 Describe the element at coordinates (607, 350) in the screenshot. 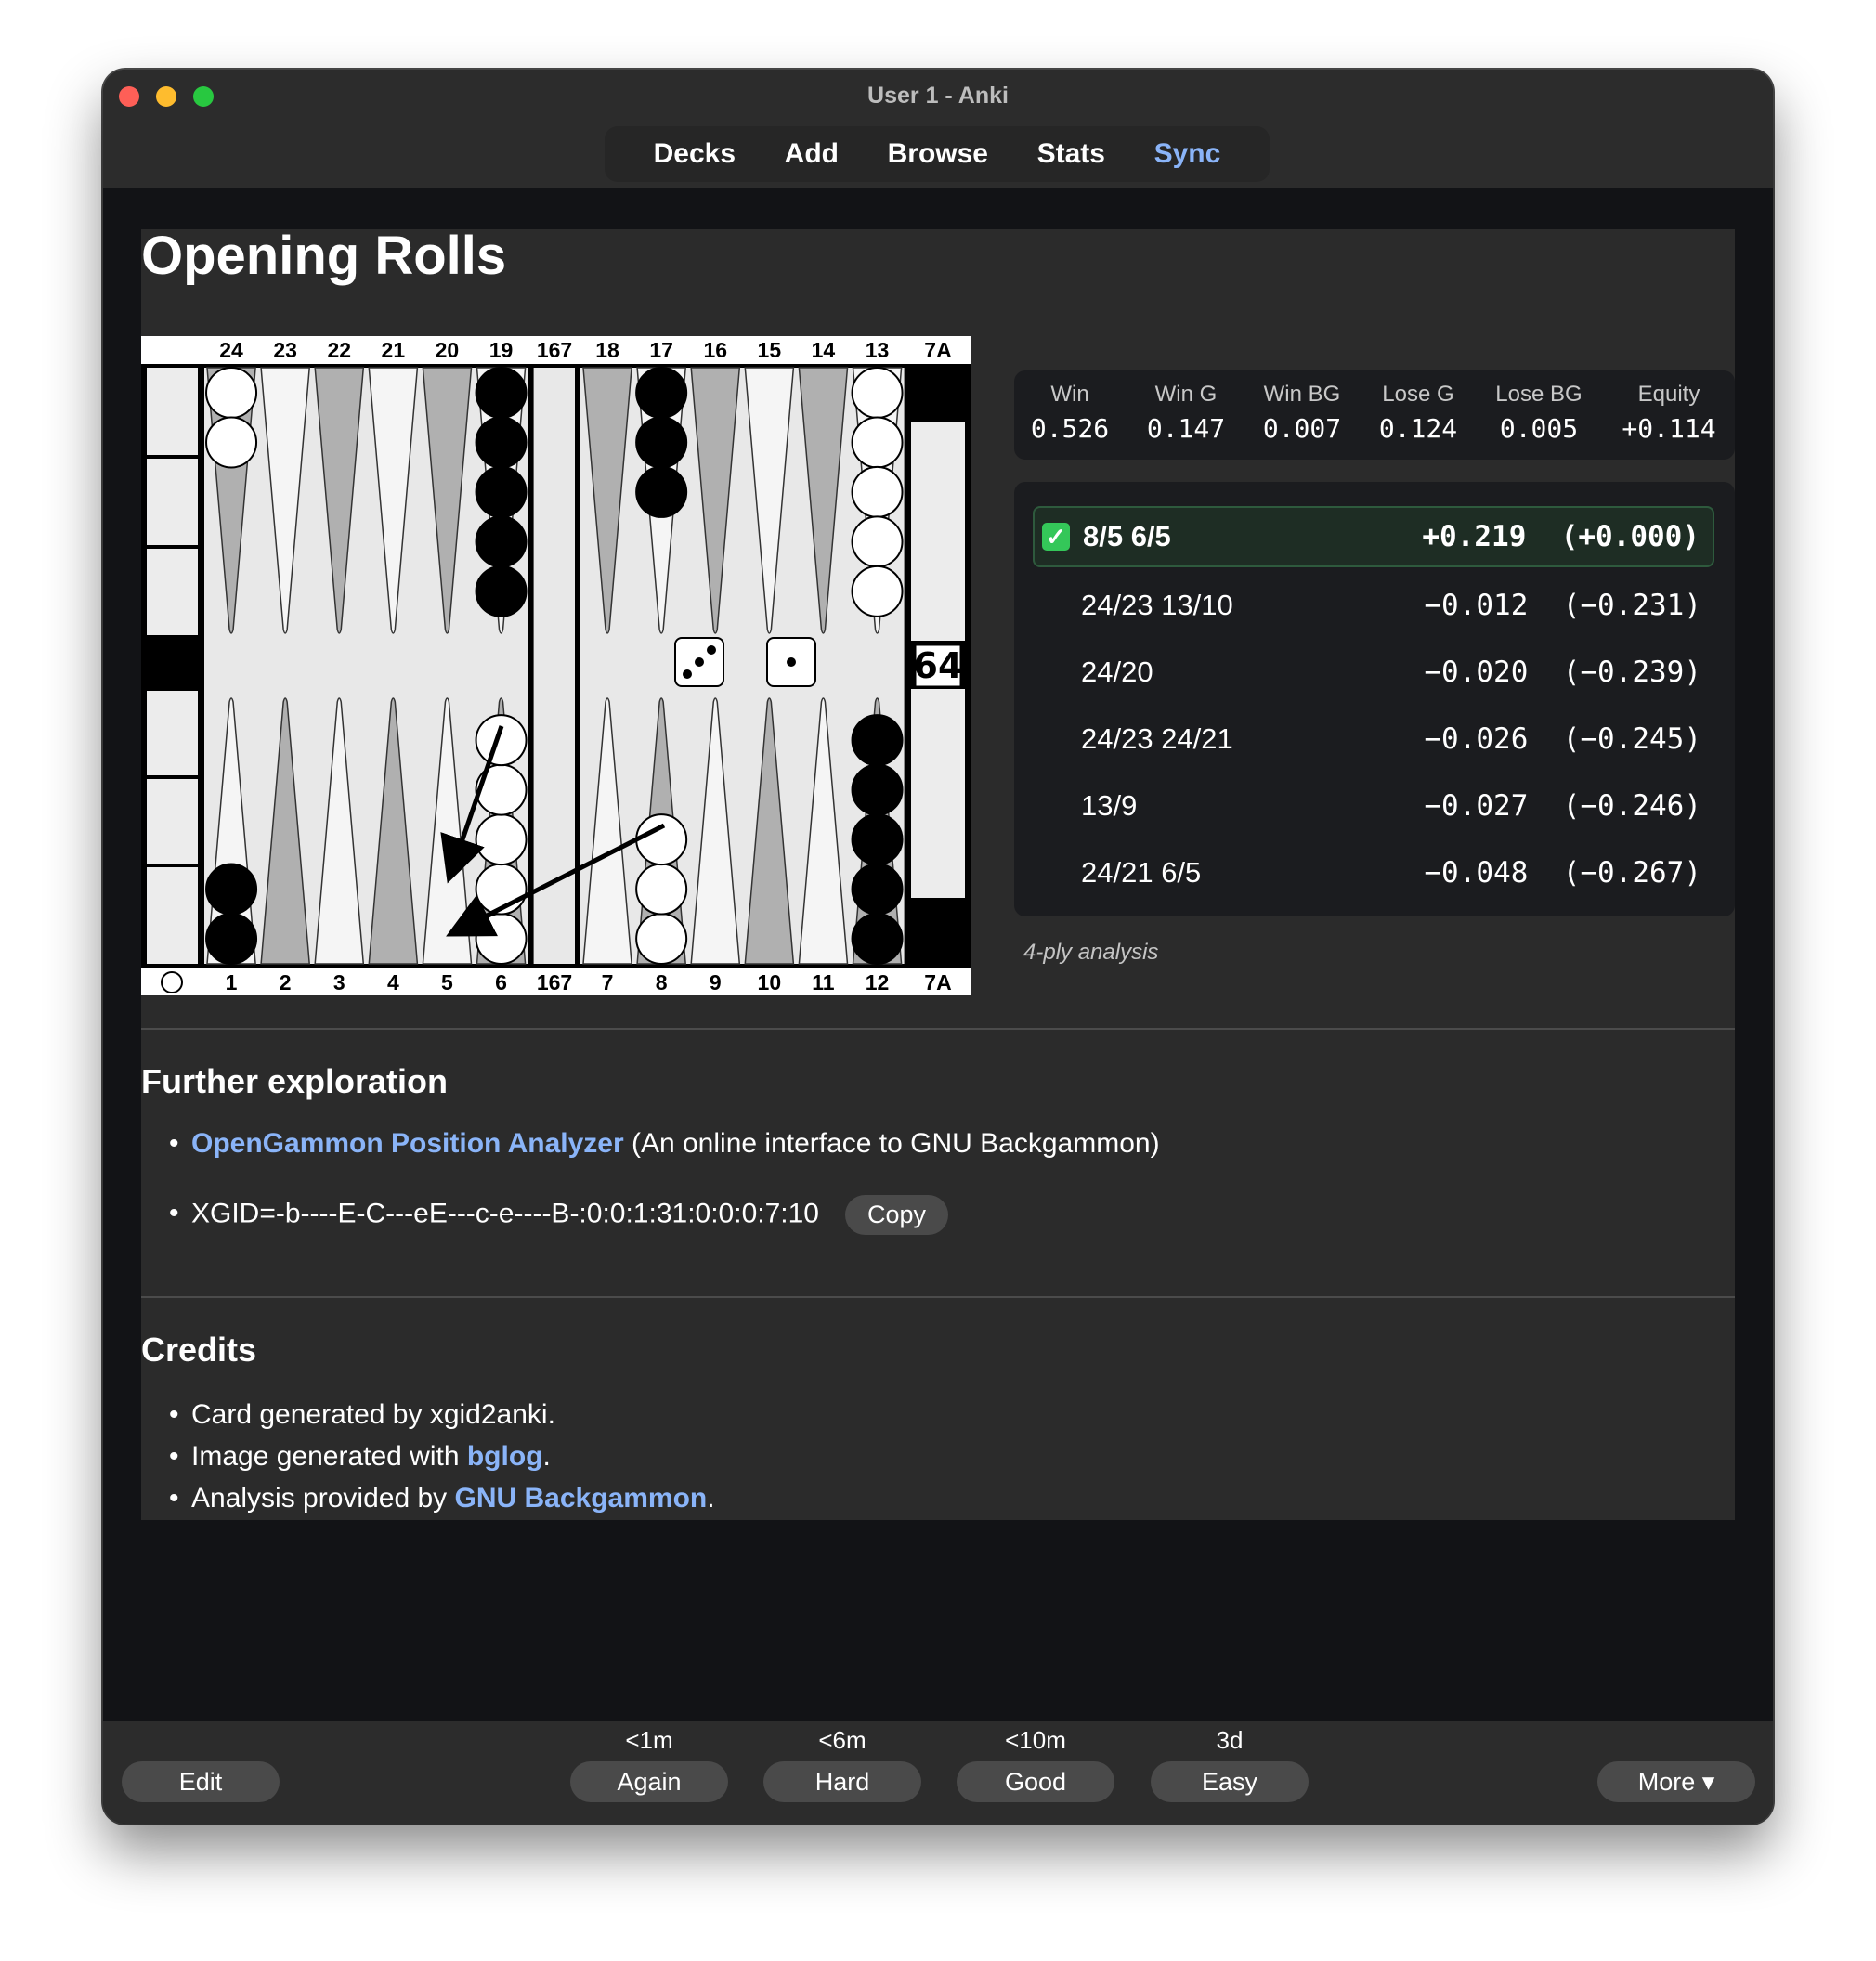

I see `top-point-label: 18` at that location.